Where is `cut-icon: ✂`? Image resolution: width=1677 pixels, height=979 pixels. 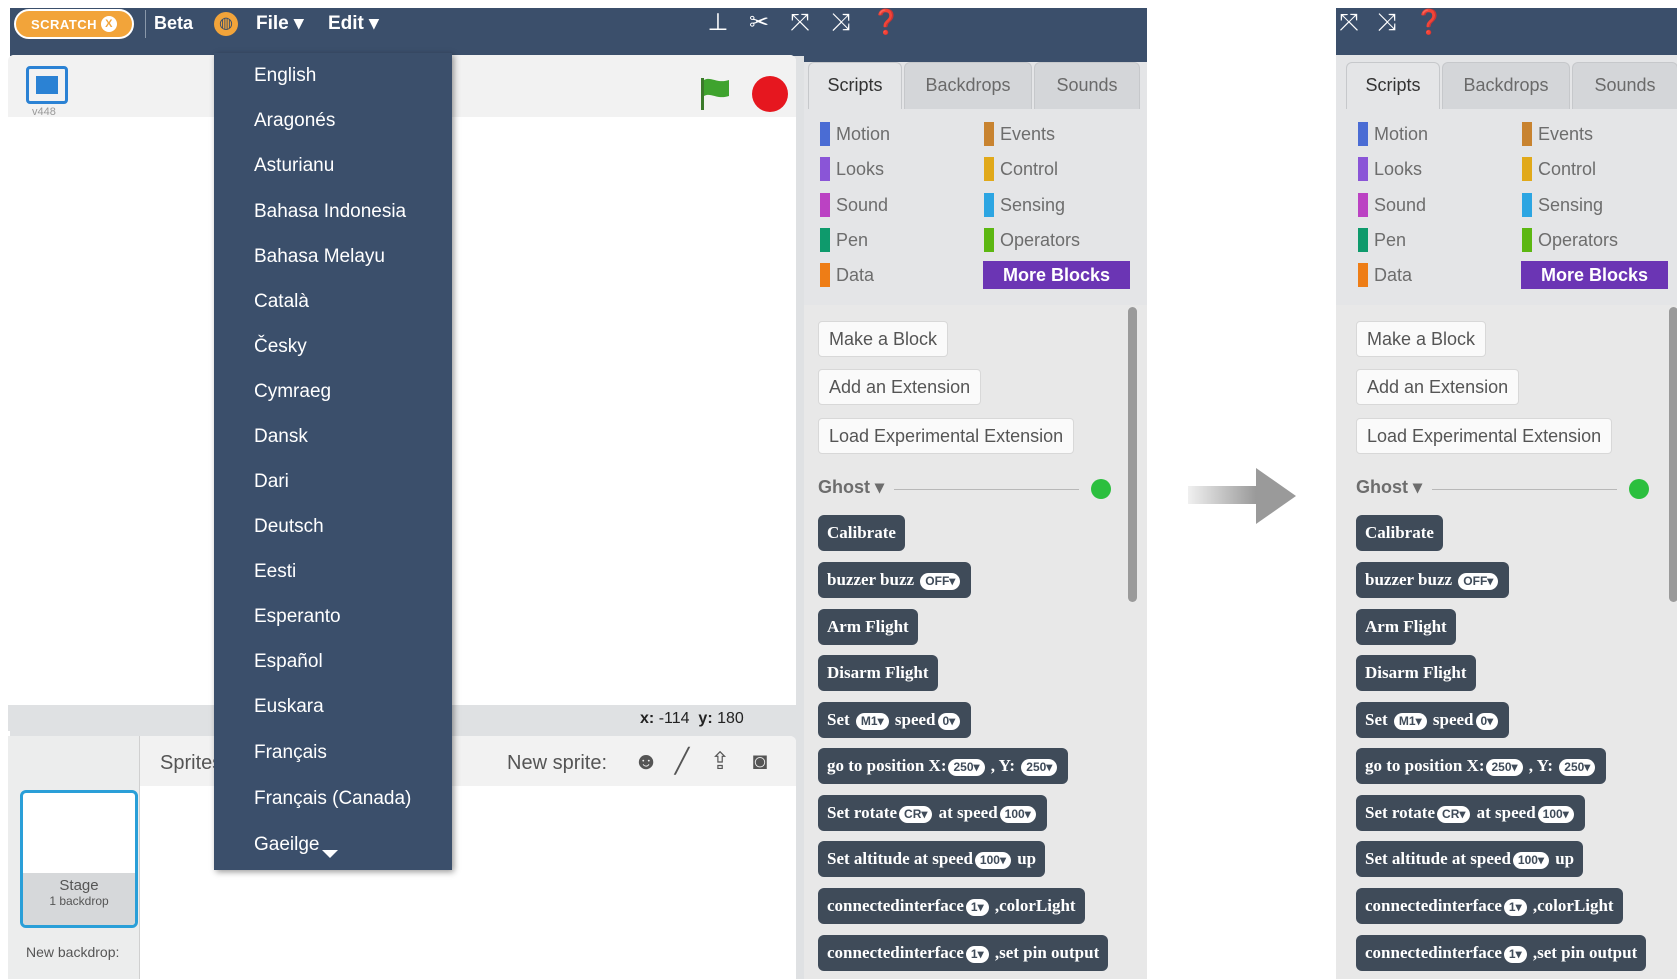
cut-icon: ✂ is located at coordinates (759, 23).